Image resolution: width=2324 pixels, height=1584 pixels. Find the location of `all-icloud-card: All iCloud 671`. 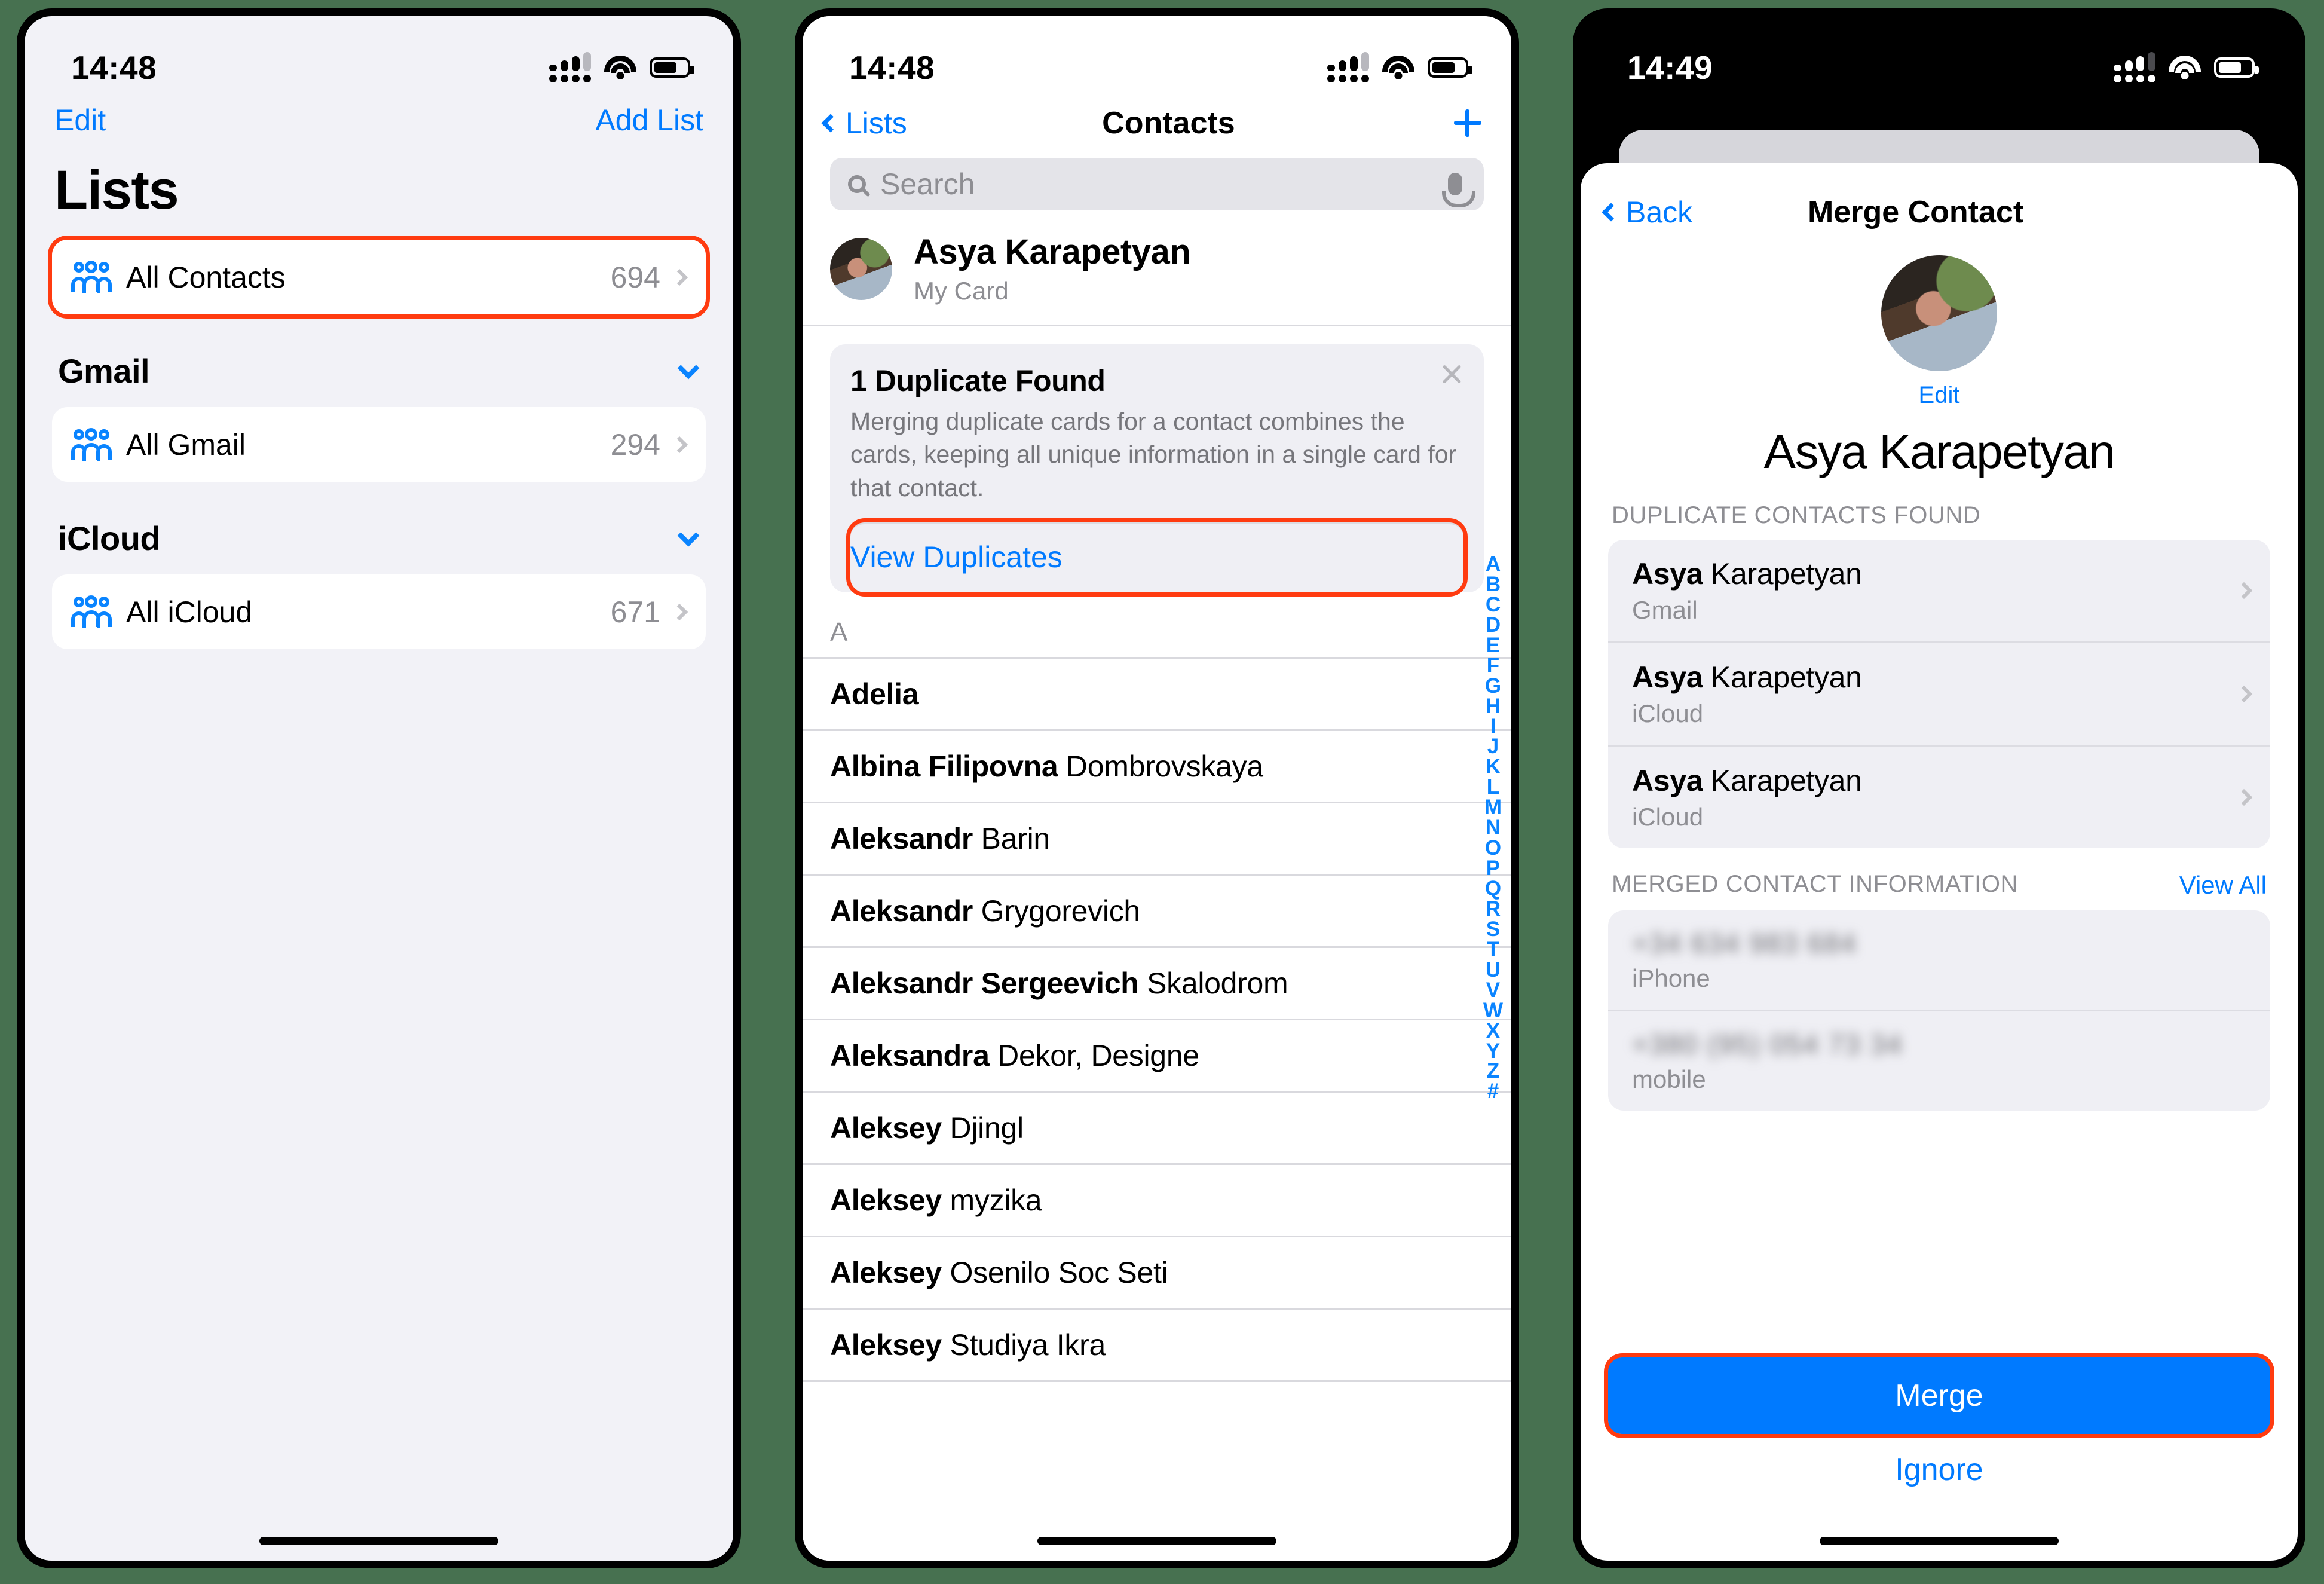

all-icloud-card: All iCloud 671 is located at coordinates (379, 612).